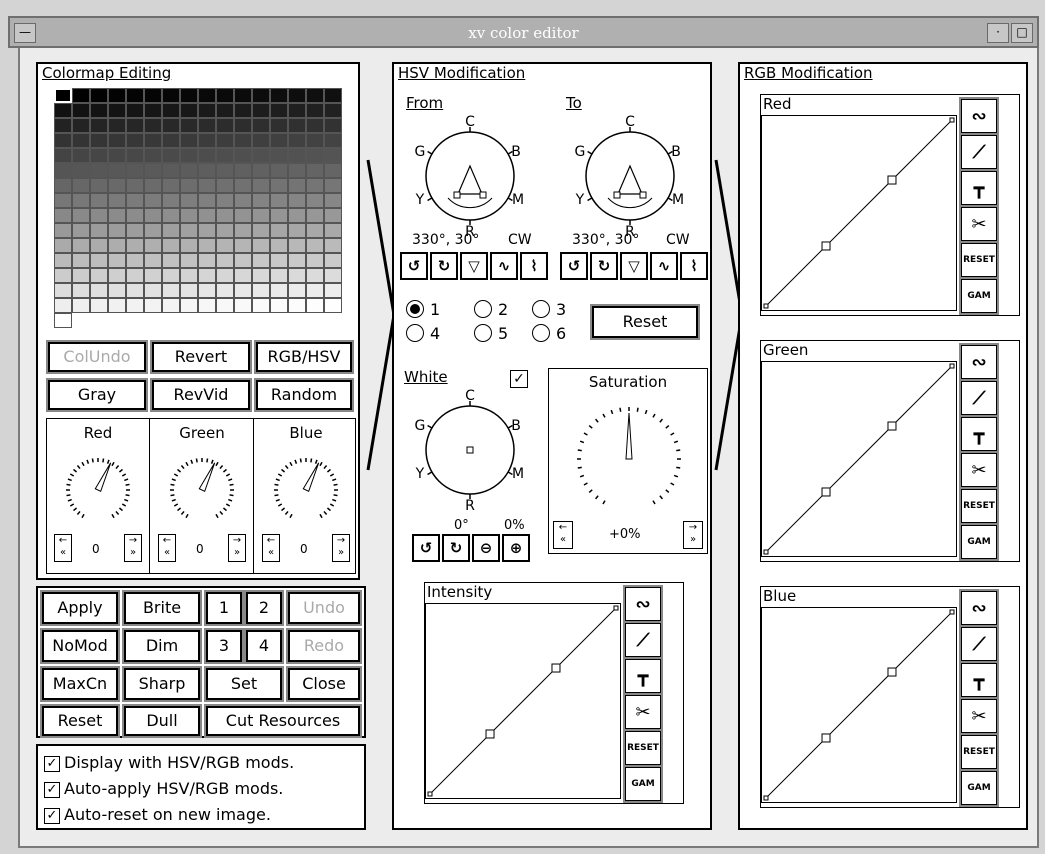 The width and height of the screenshot is (1045, 854). What do you see at coordinates (324, 684) in the screenshot?
I see `close-button: Close` at bounding box center [324, 684].